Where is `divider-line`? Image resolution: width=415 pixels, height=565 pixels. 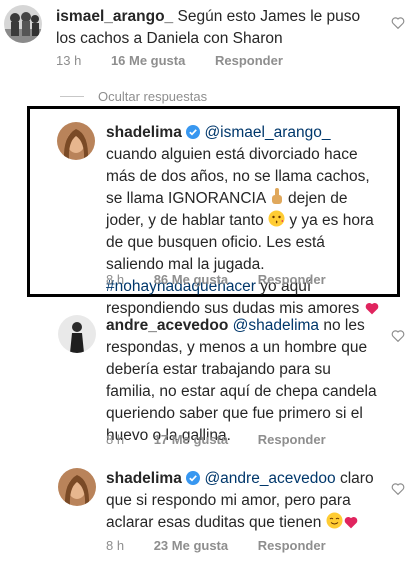 divider-line is located at coordinates (72, 96).